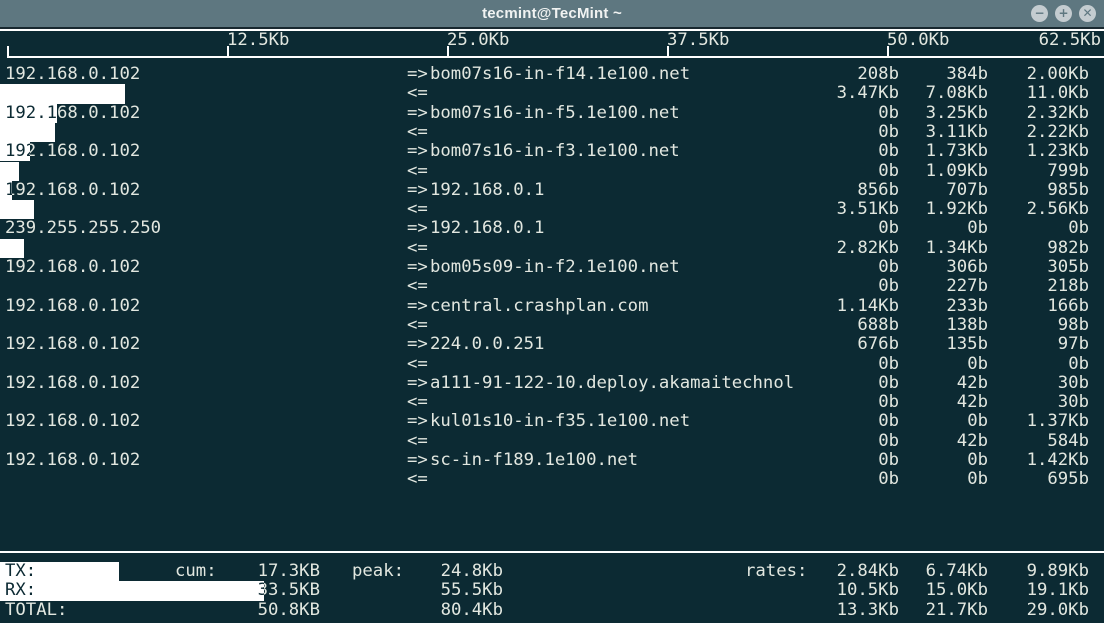 The width and height of the screenshot is (1104, 623). What do you see at coordinates (555, 112) in the screenshot?
I see `dest-host: bom07s16-in-f5.1e100.net` at bounding box center [555, 112].